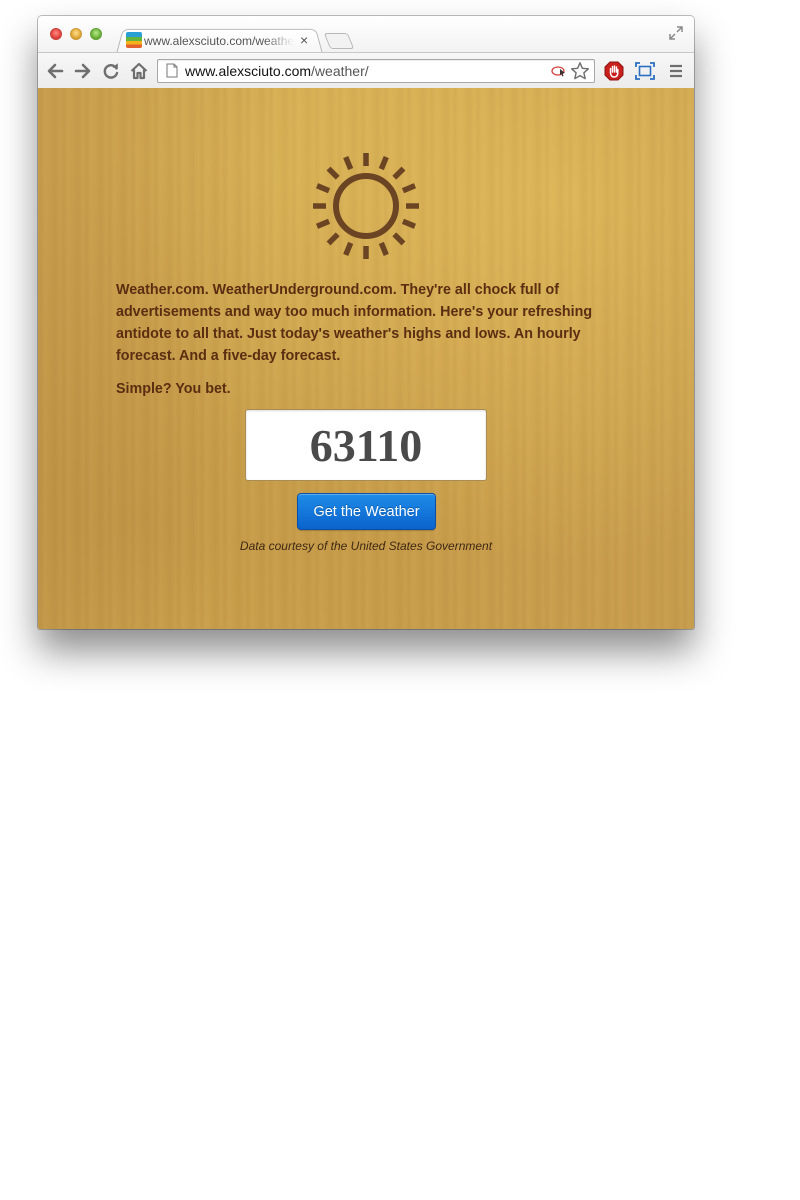 The height and width of the screenshot is (1200, 800). Describe the element at coordinates (173, 389) in the screenshot. I see `tagline: Simple? You bet.` at that location.